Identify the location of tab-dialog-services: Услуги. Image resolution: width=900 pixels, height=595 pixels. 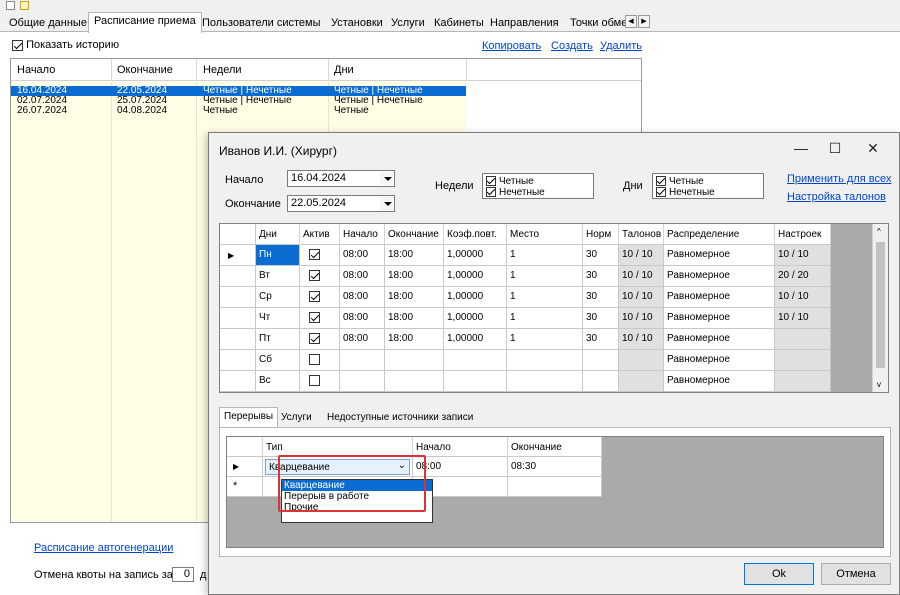
(296, 418).